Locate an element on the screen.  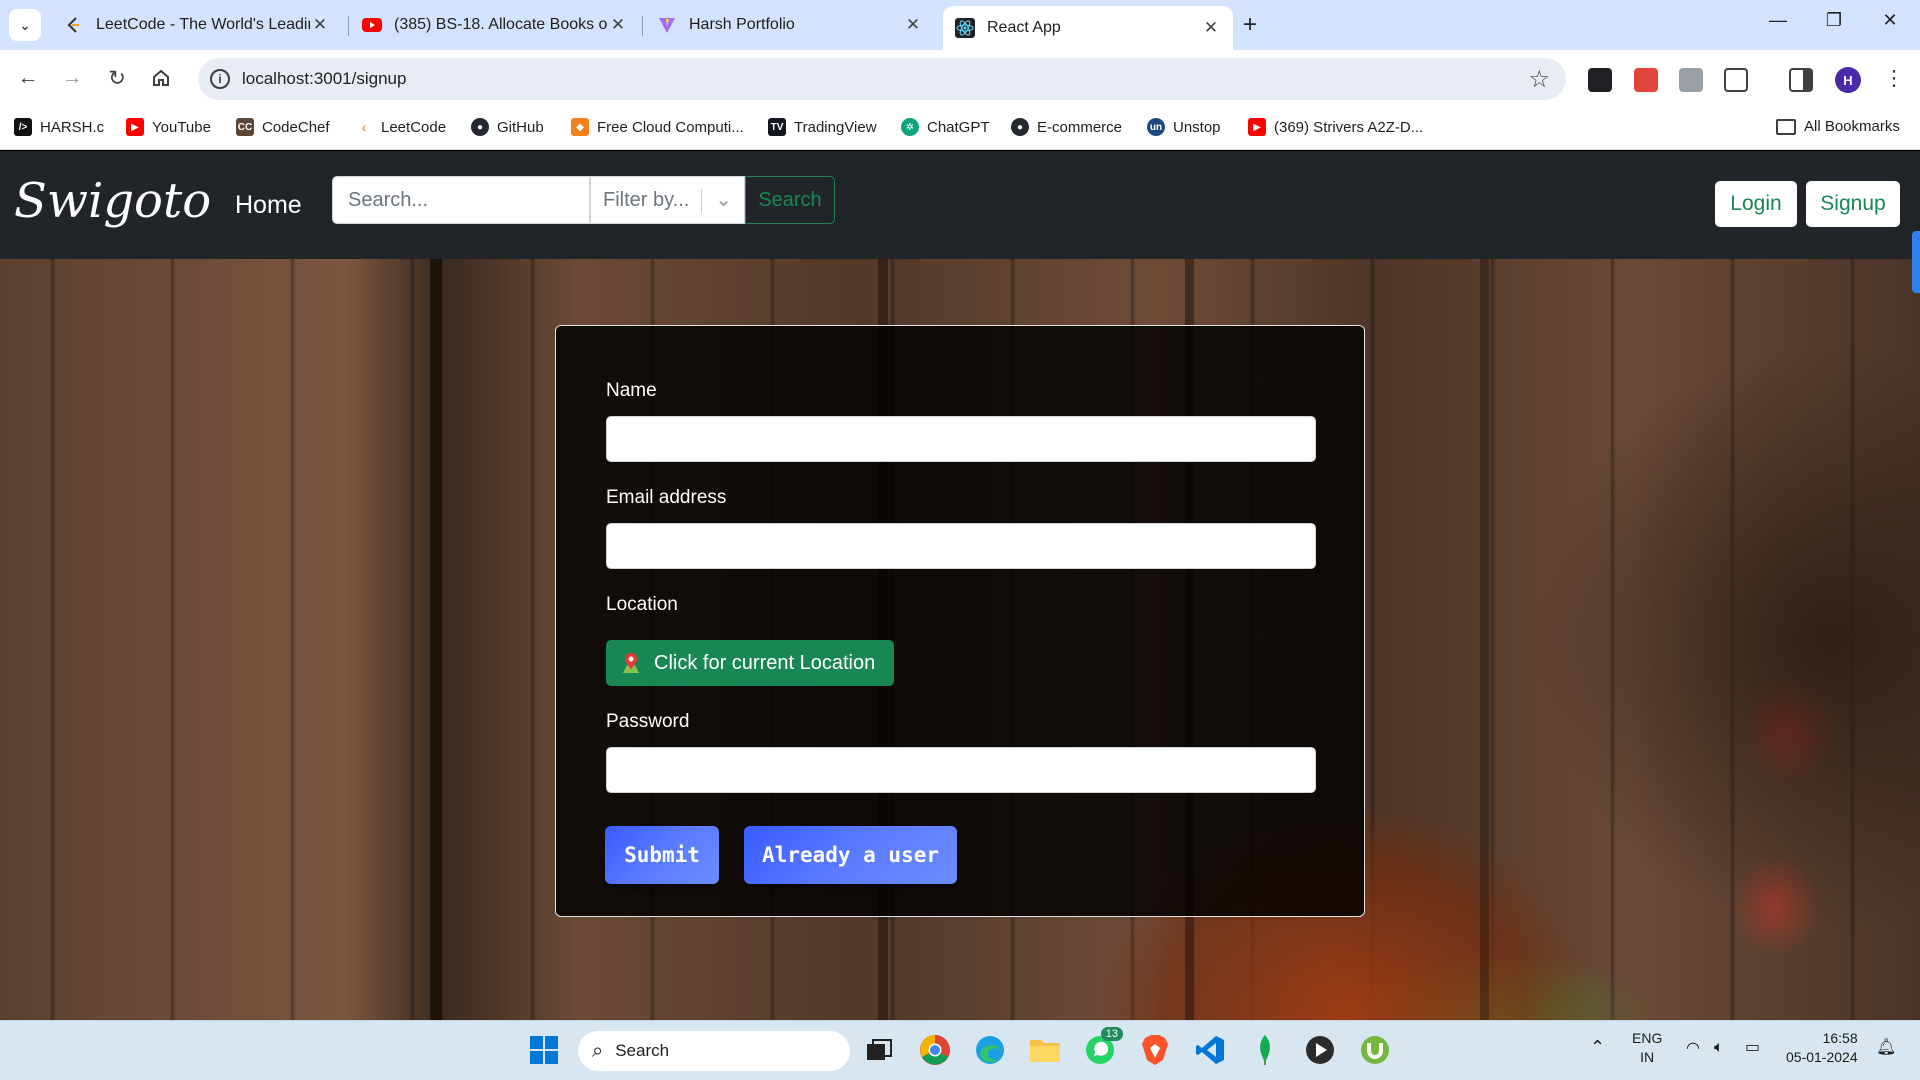
tab-leetcode: LeetCode - The World's Leading ✕ is located at coordinates (197, 25).